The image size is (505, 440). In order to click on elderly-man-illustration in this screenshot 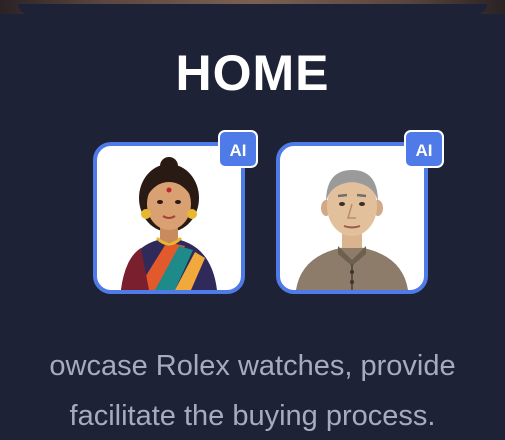, I will do `click(352, 230)`.